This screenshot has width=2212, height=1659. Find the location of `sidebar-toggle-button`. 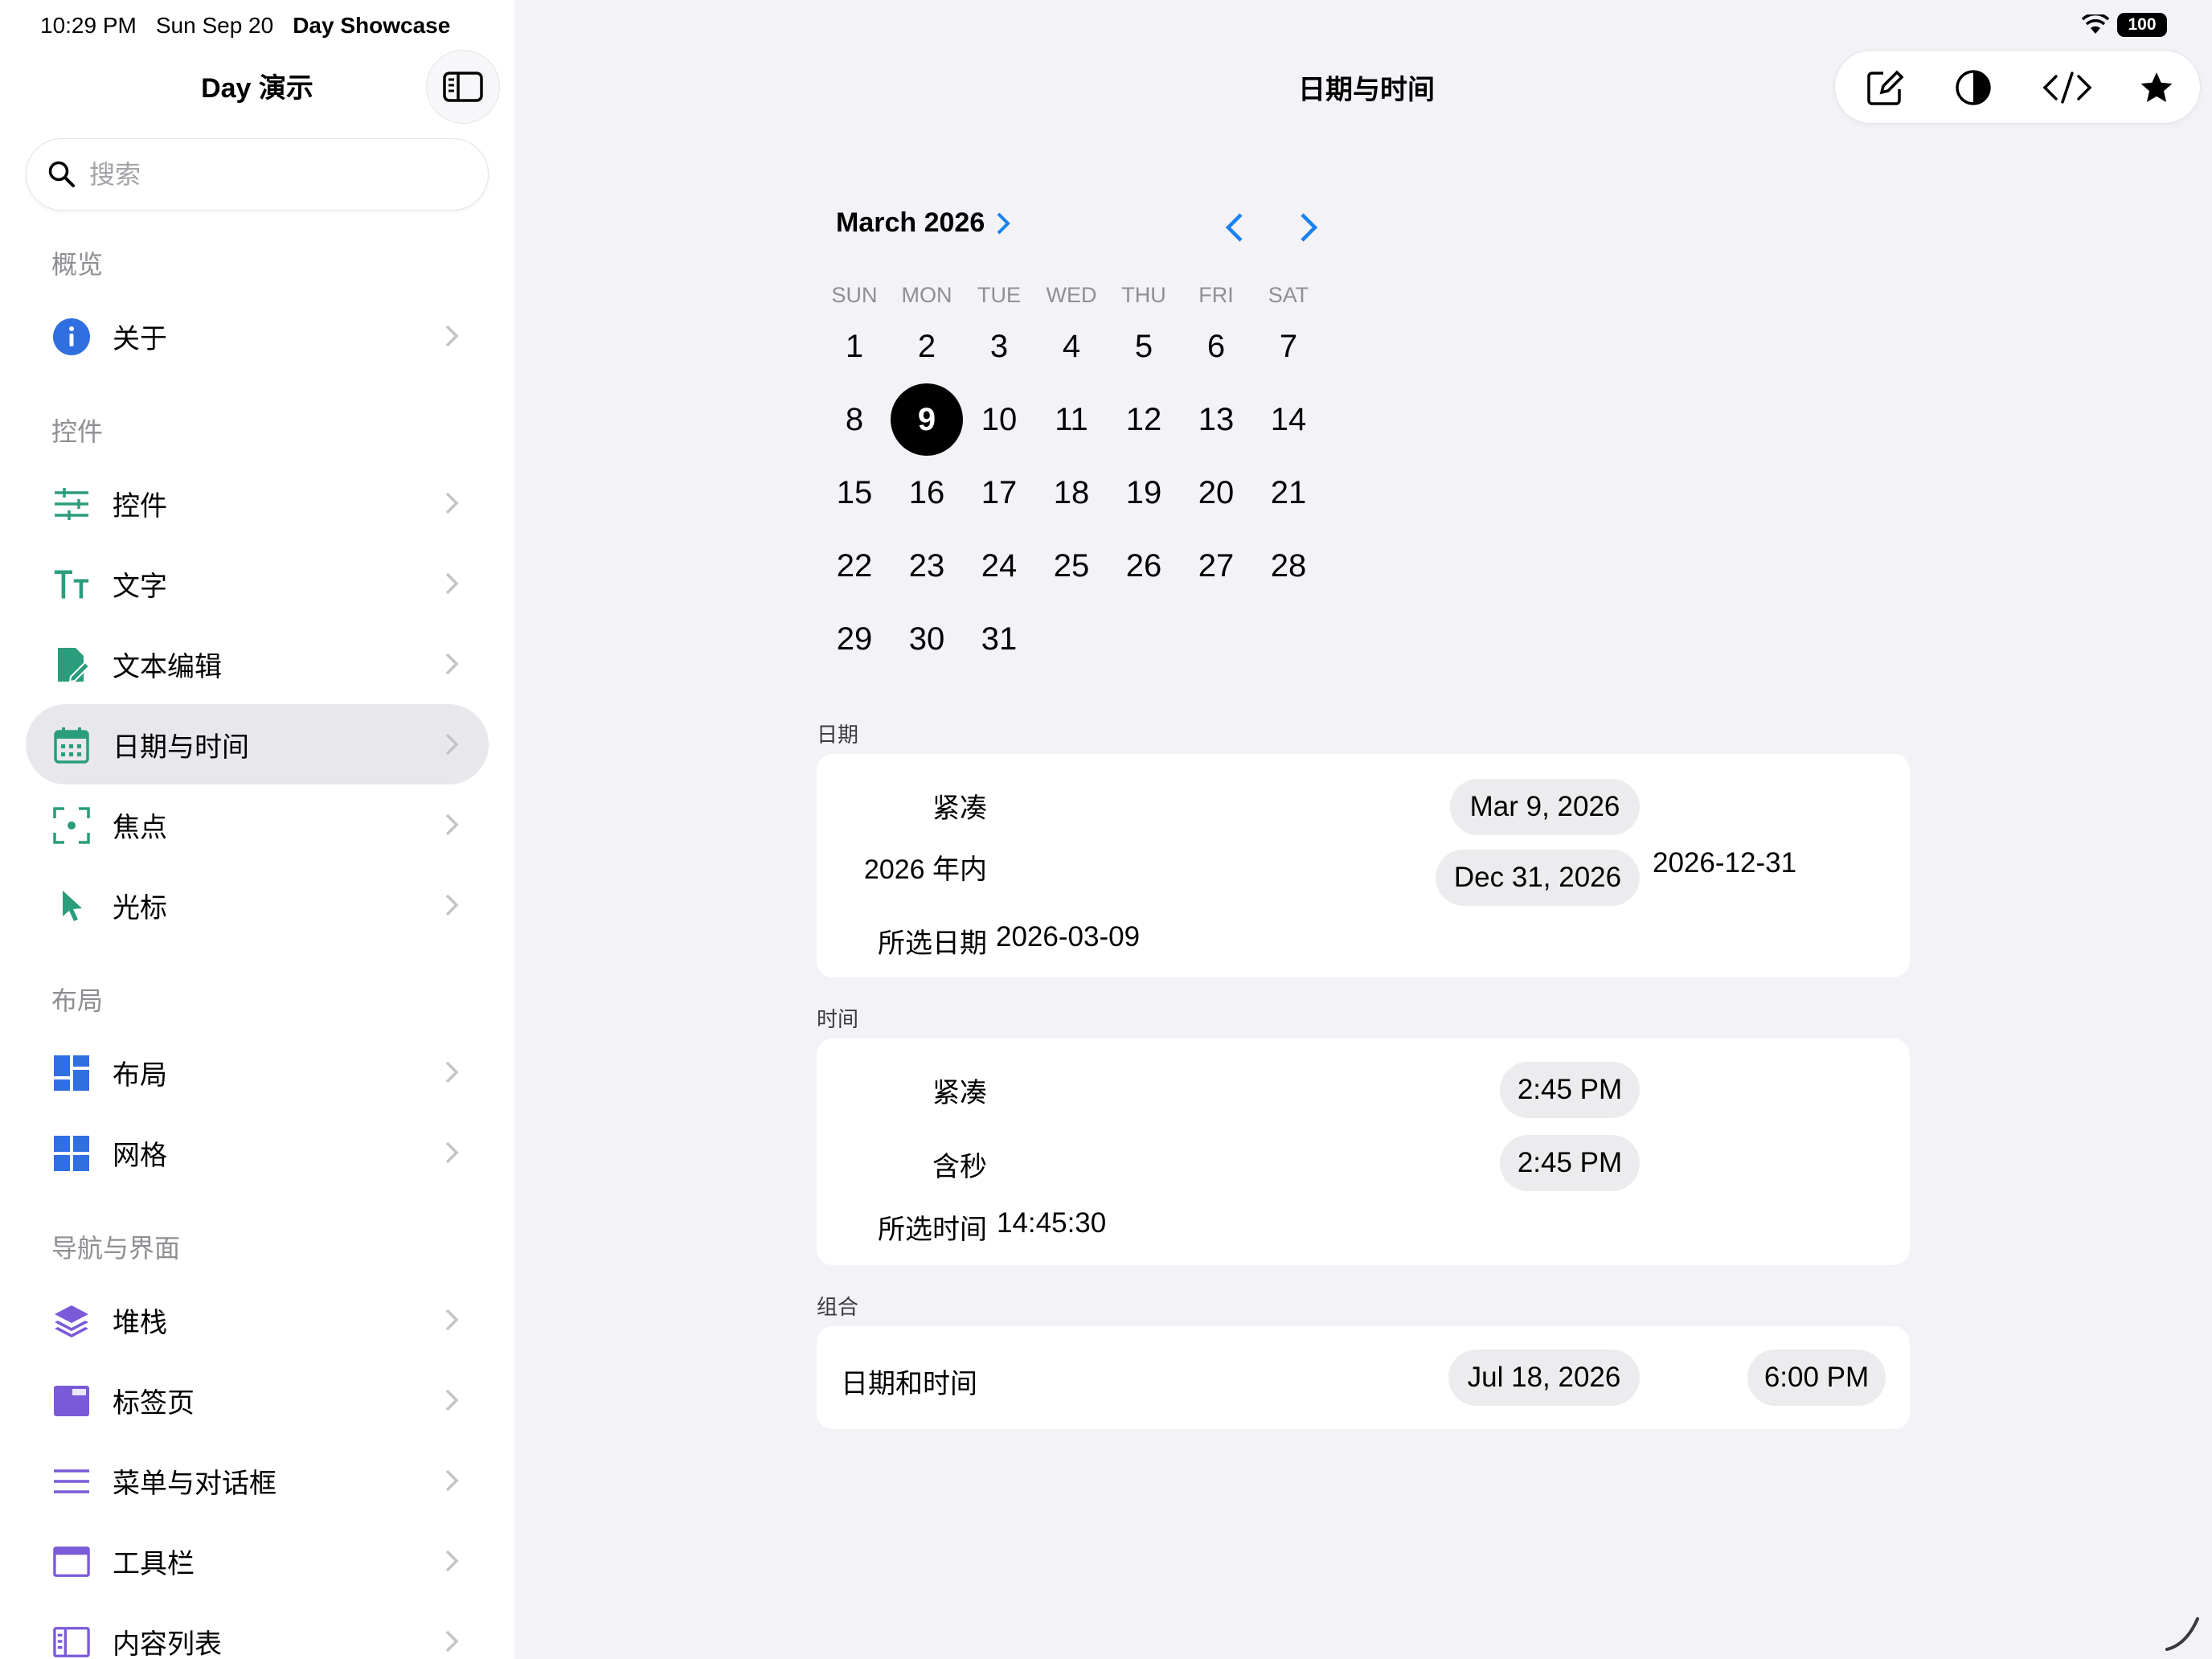

sidebar-toggle-button is located at coordinates (463, 87).